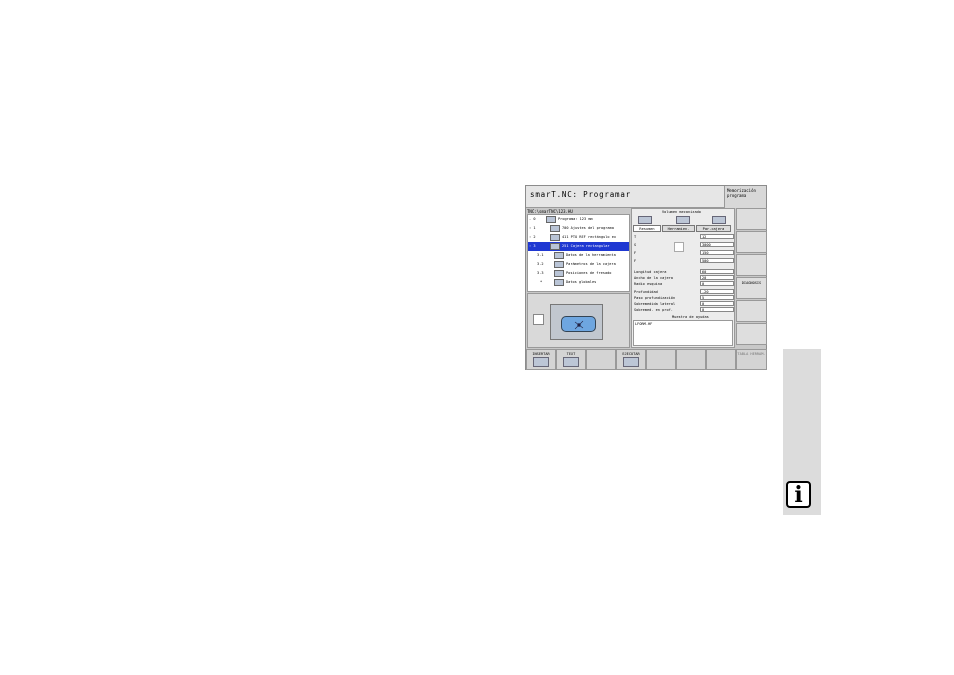 Image resolution: width=954 pixels, height=675 pixels. What do you see at coordinates (559, 264) in the screenshot?
I see `parameters-icon` at bounding box center [559, 264].